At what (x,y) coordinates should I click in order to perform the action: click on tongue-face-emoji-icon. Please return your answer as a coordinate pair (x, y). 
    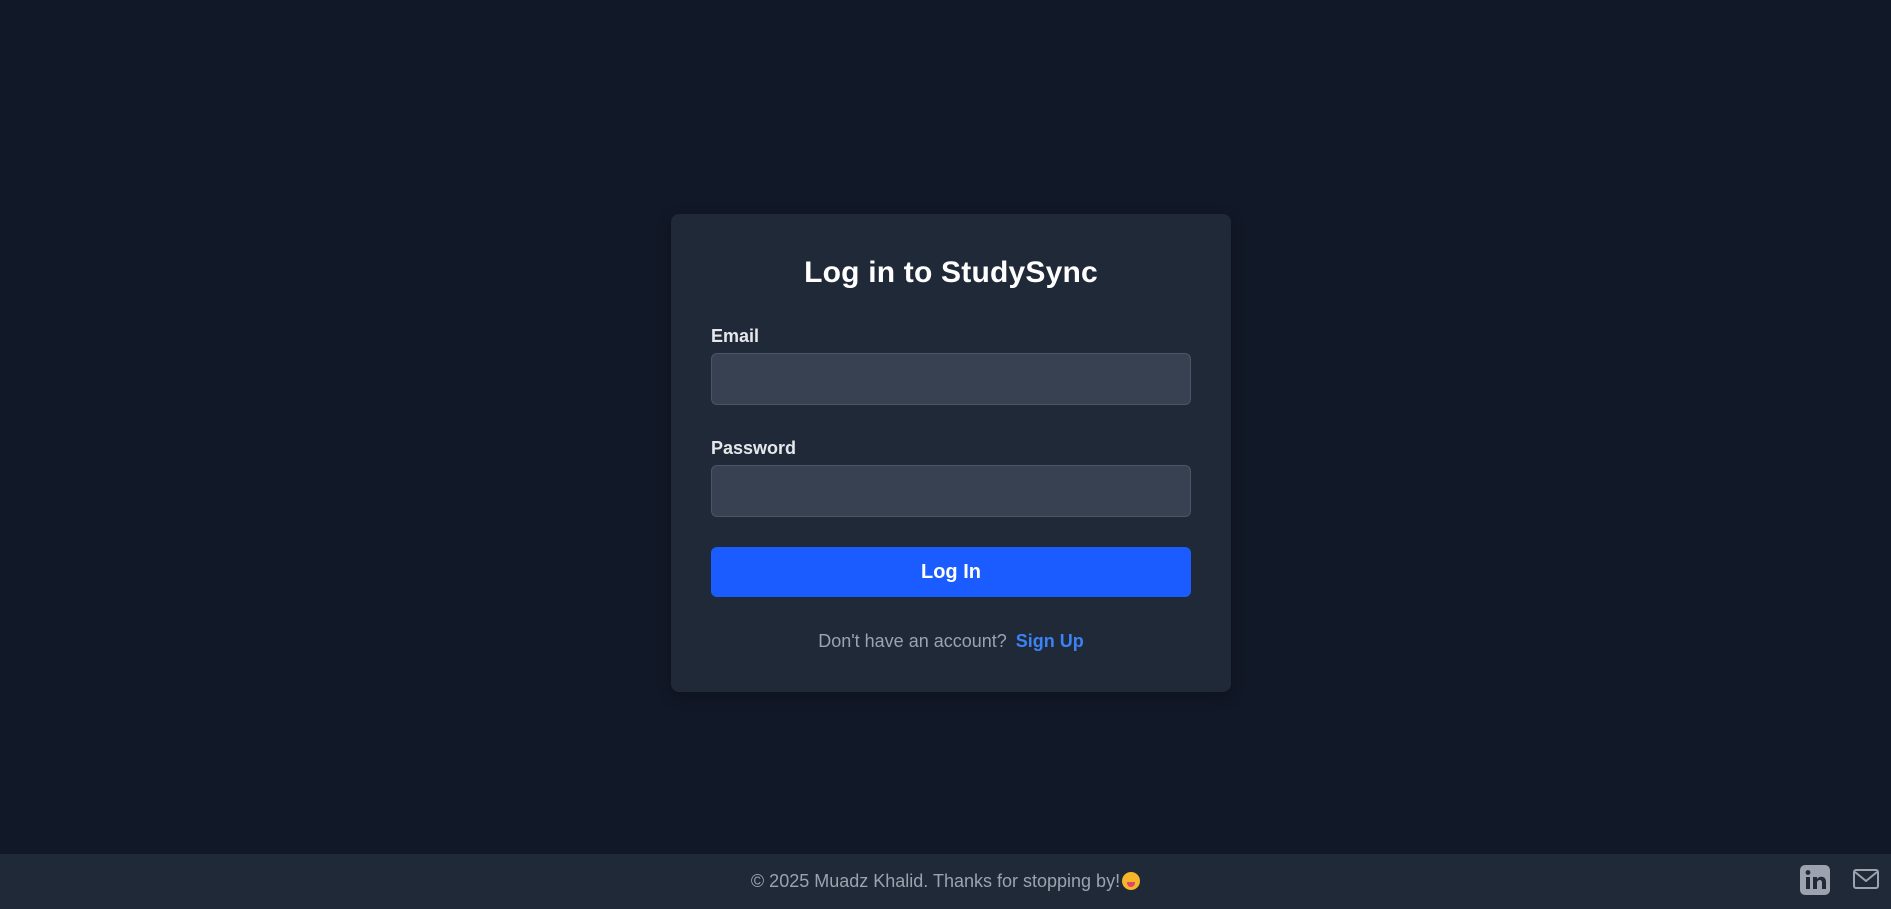
    Looking at the image, I should click on (1131, 881).